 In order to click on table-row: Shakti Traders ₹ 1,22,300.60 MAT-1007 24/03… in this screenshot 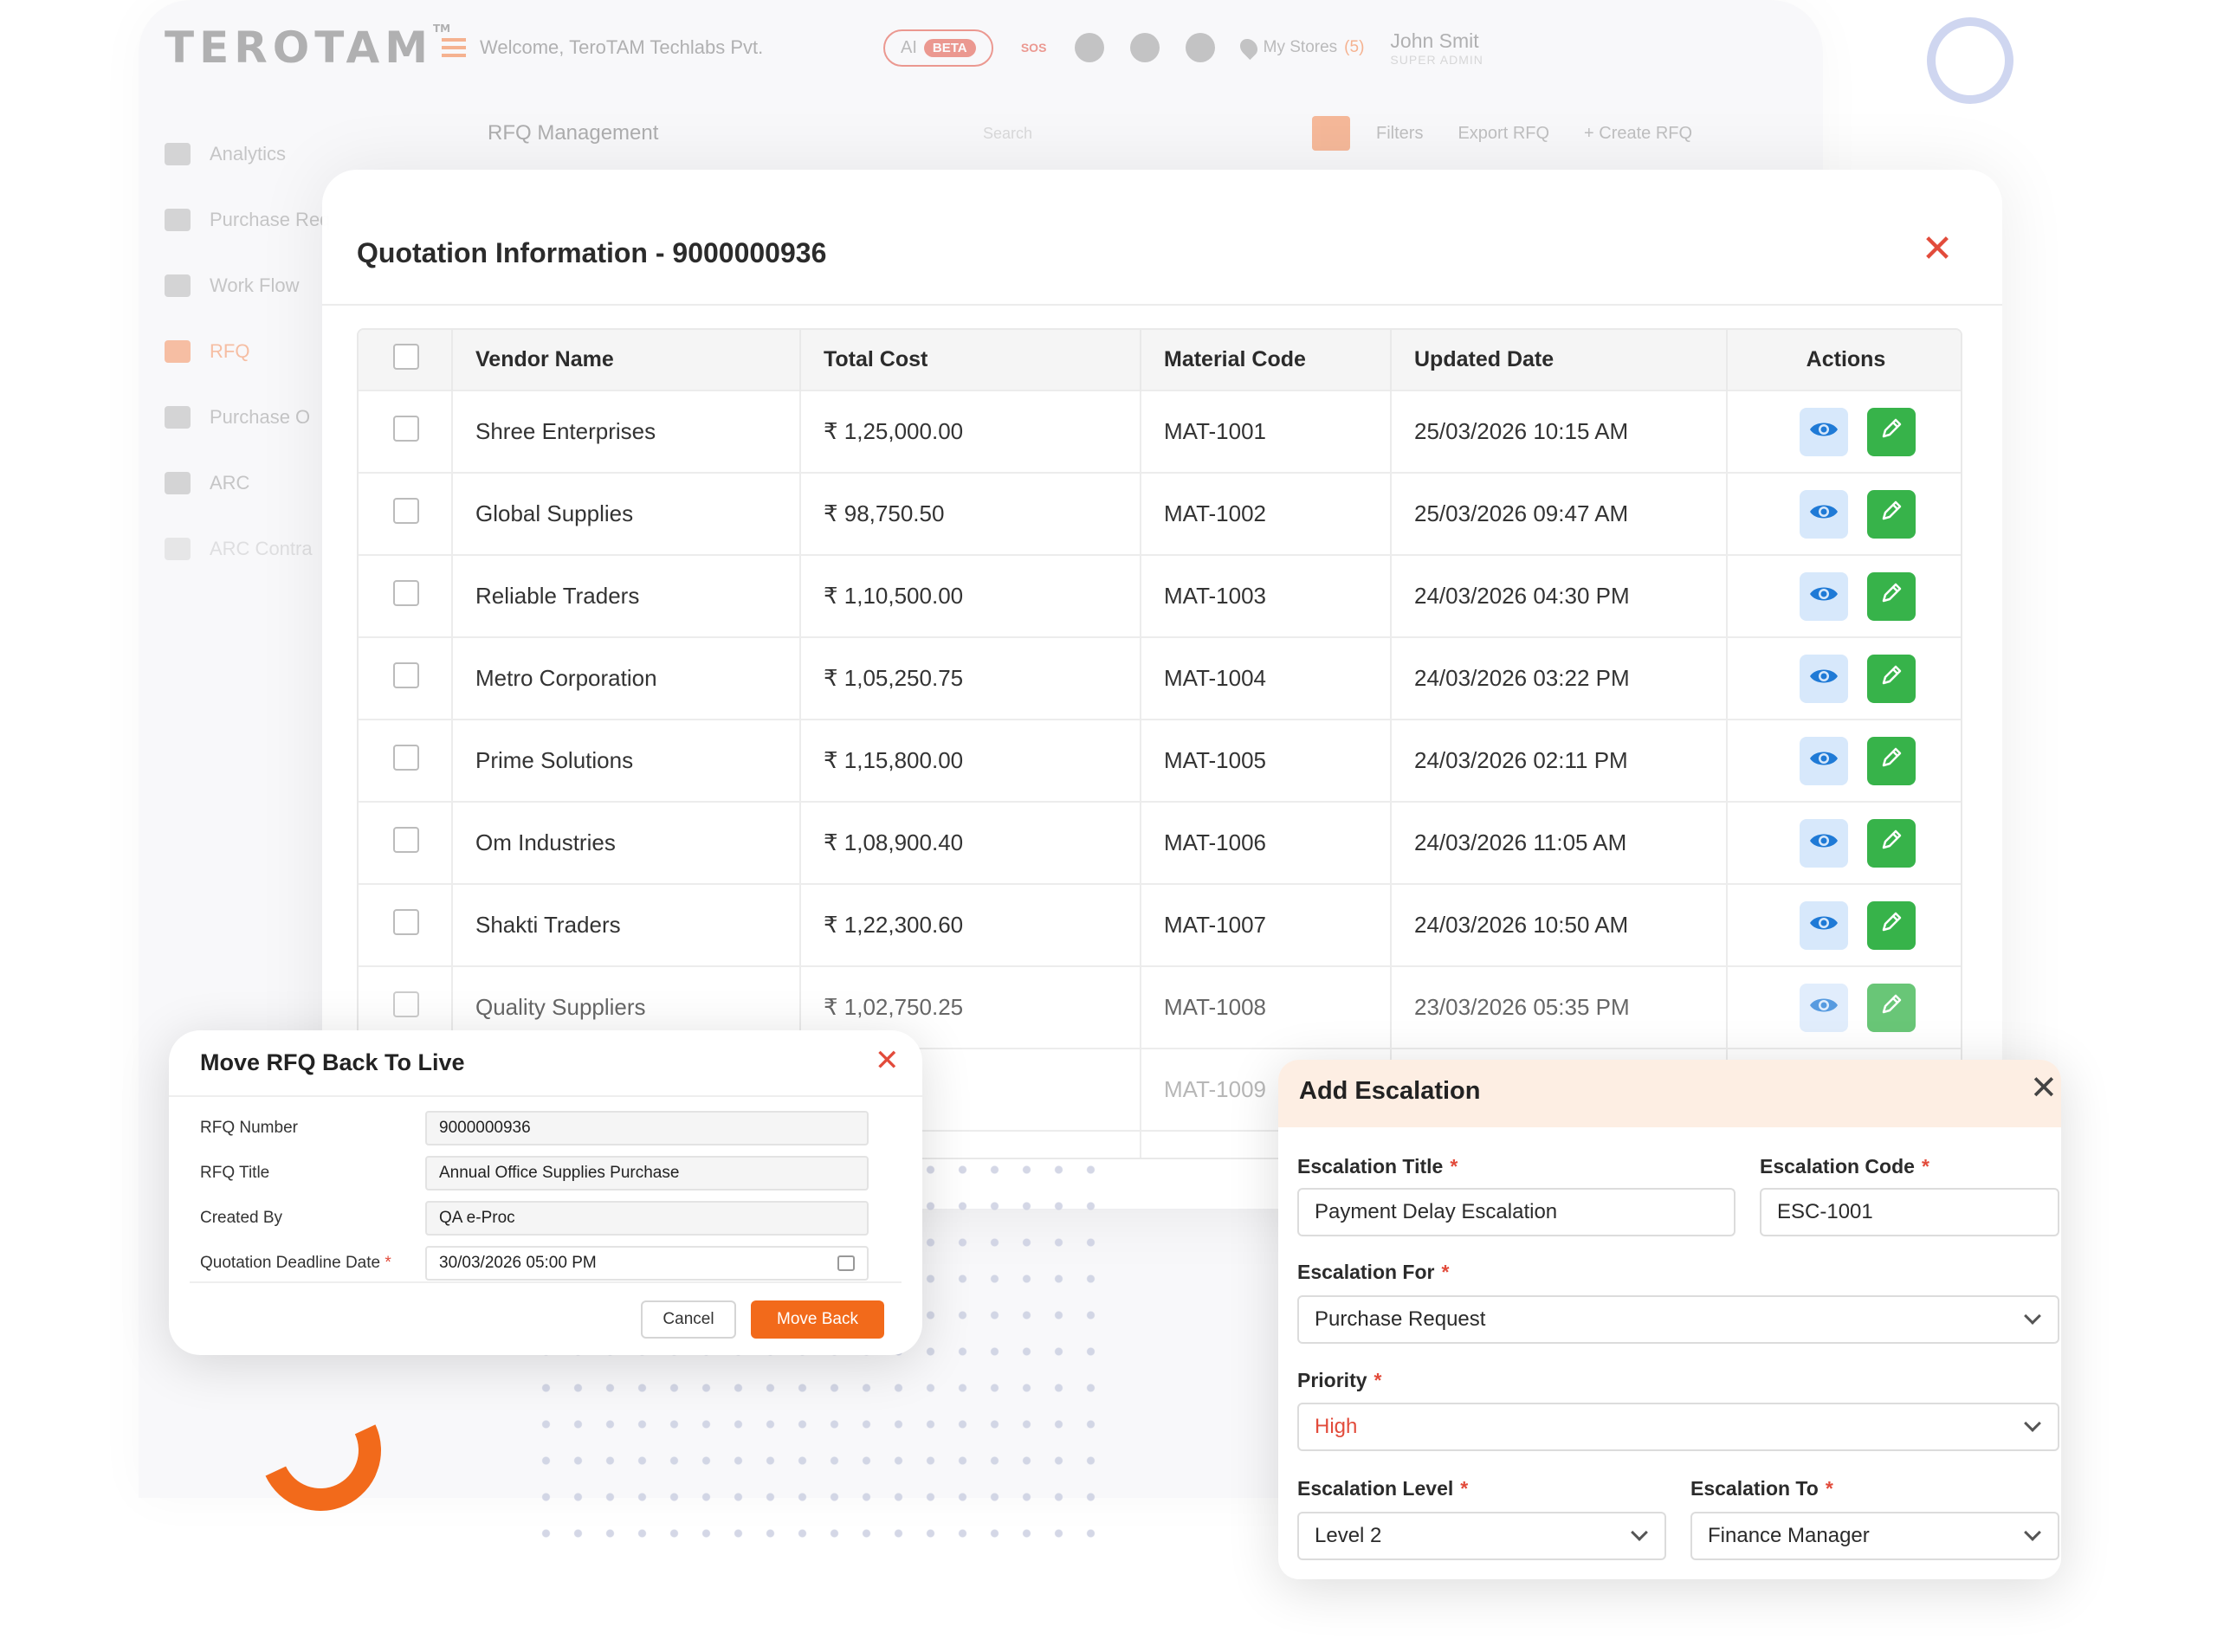, I will do `click(1160, 925)`.